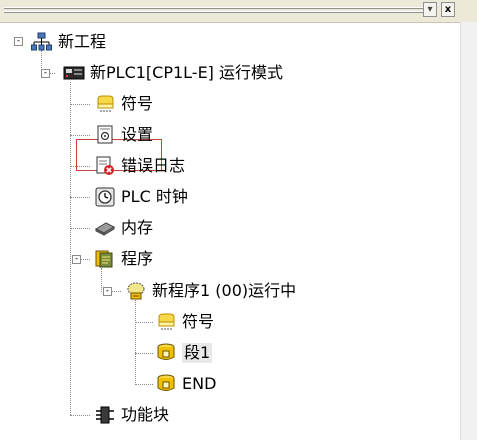 Image resolution: width=477 pixels, height=440 pixels. I want to click on tree-item-programs: 程序, so click(123, 259).